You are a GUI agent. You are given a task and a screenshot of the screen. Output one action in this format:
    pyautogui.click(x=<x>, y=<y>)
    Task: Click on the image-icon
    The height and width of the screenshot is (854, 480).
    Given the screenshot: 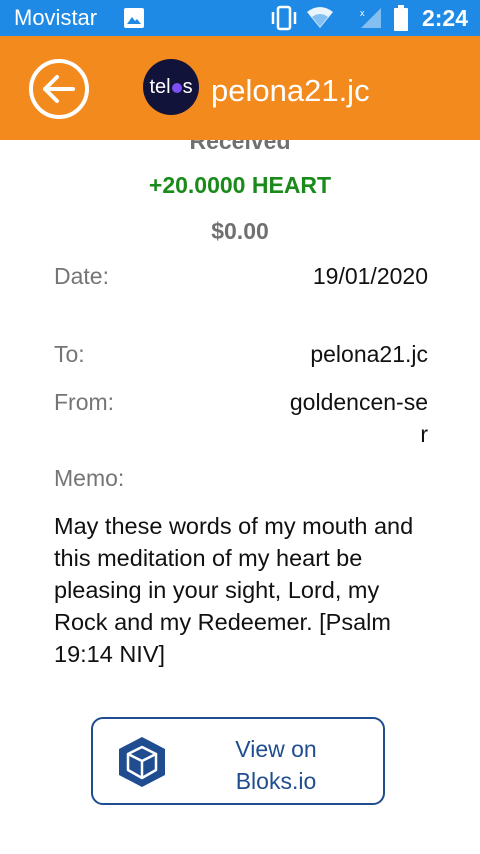 What is the action you would take?
    pyautogui.click(x=134, y=18)
    